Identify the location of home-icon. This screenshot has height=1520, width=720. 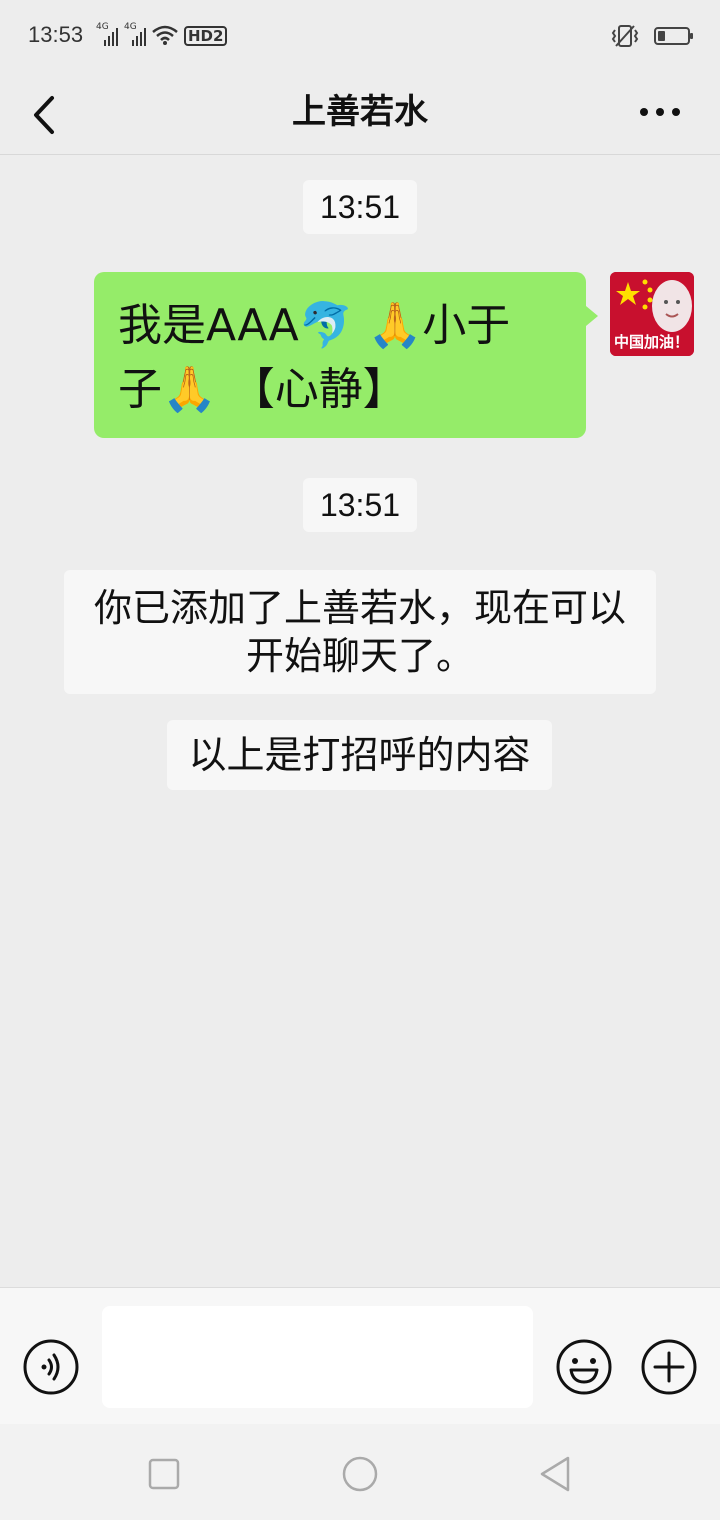
(360, 1474).